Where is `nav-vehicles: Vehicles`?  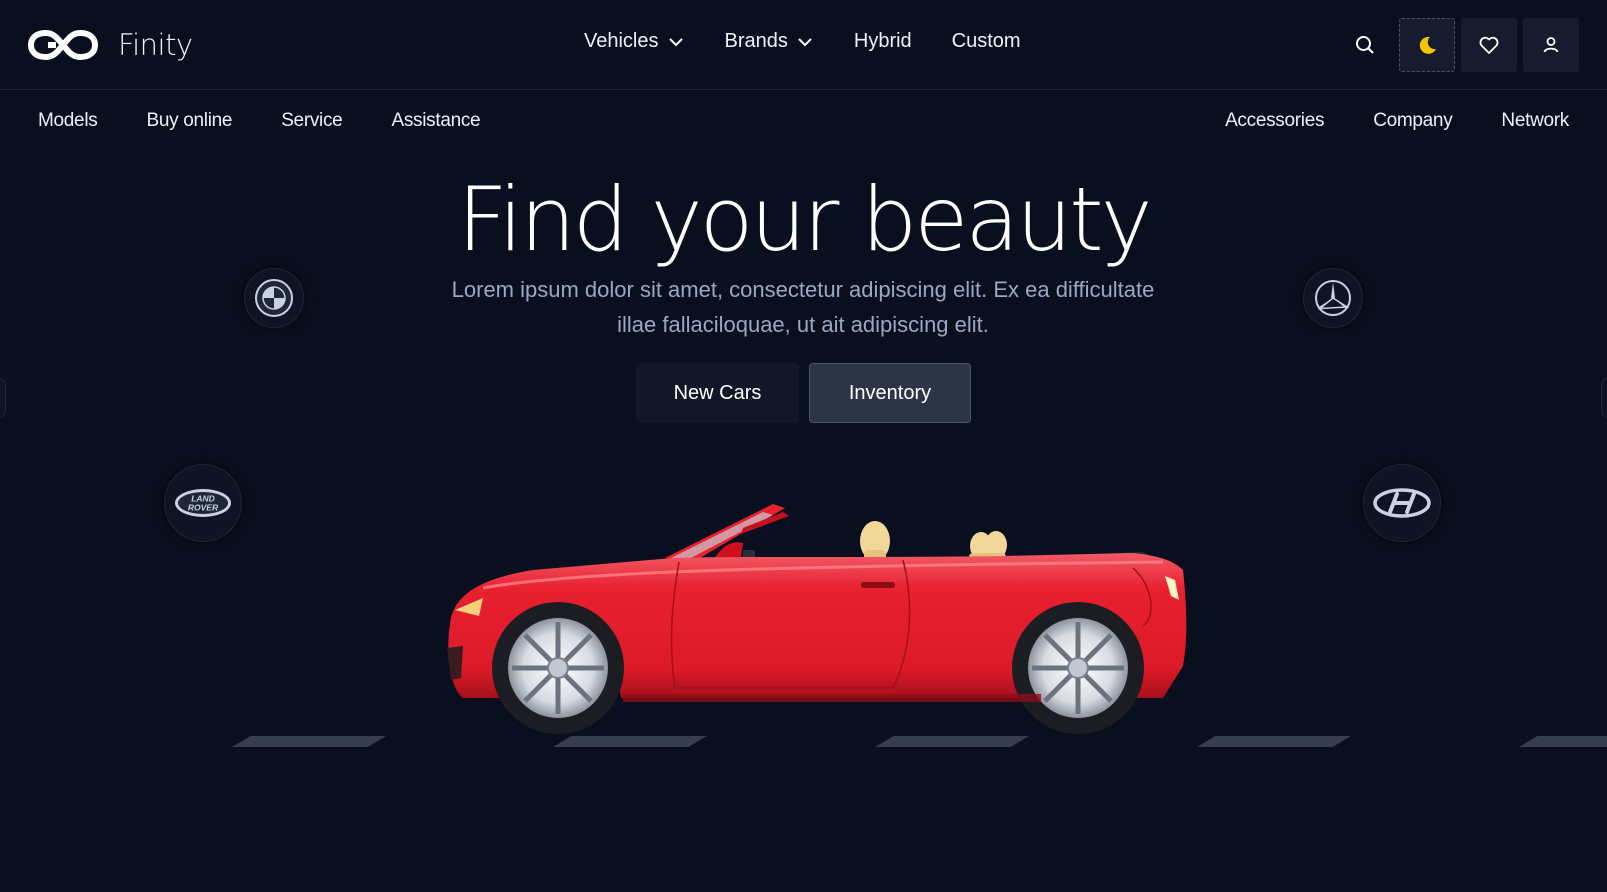
nav-vehicles: Vehicles is located at coordinates (634, 41).